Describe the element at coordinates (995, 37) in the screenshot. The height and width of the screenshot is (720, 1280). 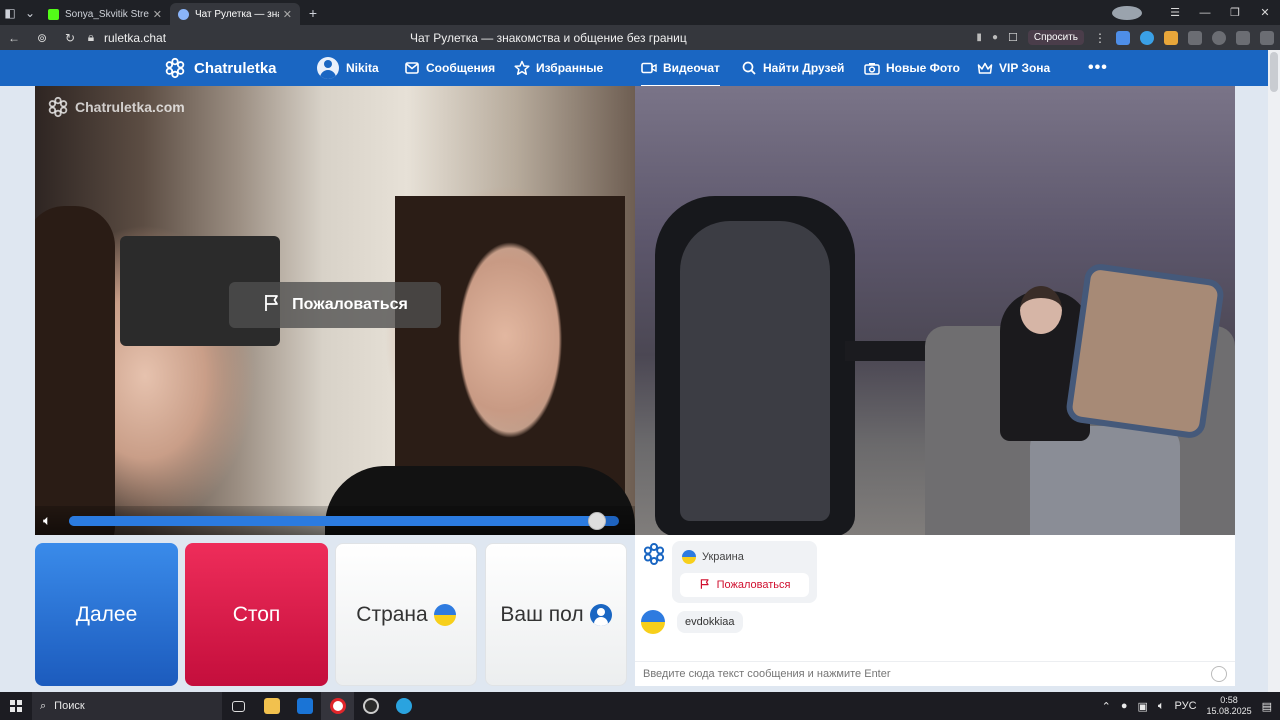
I see `microphone-permission-icon: ●` at that location.